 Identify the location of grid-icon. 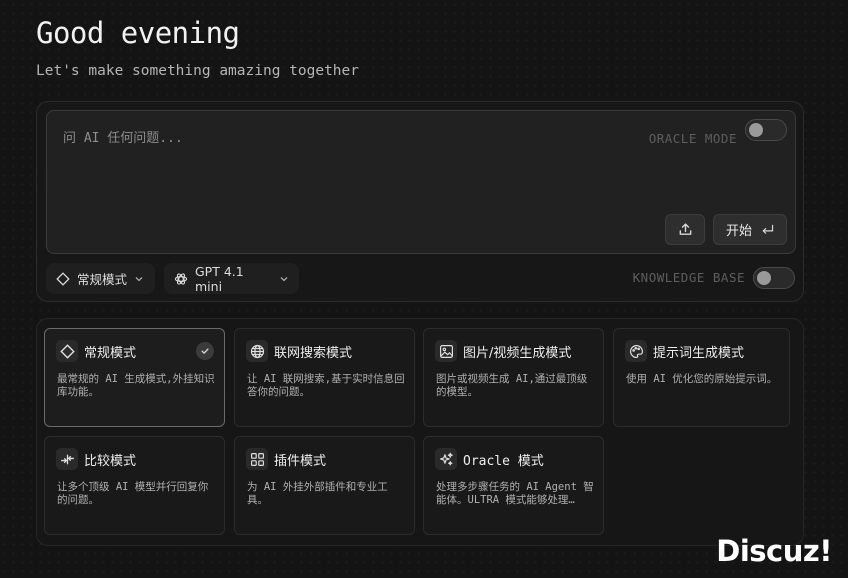
(257, 459).